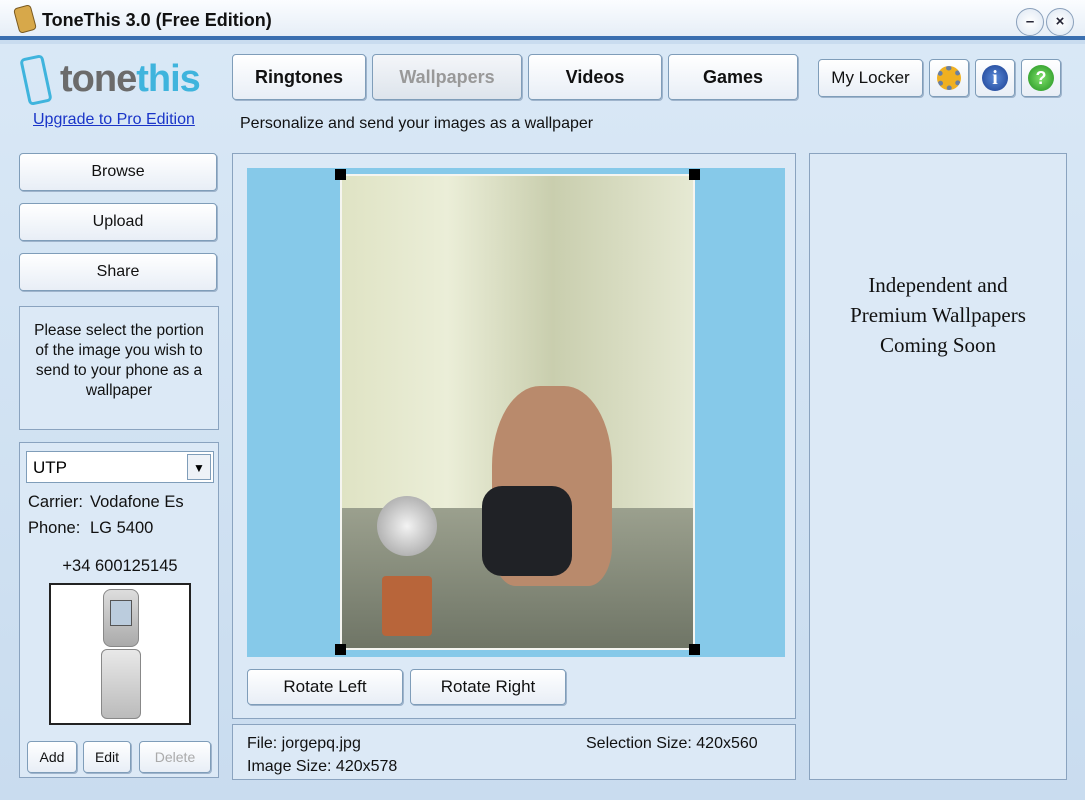 Image resolution: width=1085 pixels, height=800 pixels. Describe the element at coordinates (870, 78) in the screenshot. I see `my-locker-button: My Locker` at that location.